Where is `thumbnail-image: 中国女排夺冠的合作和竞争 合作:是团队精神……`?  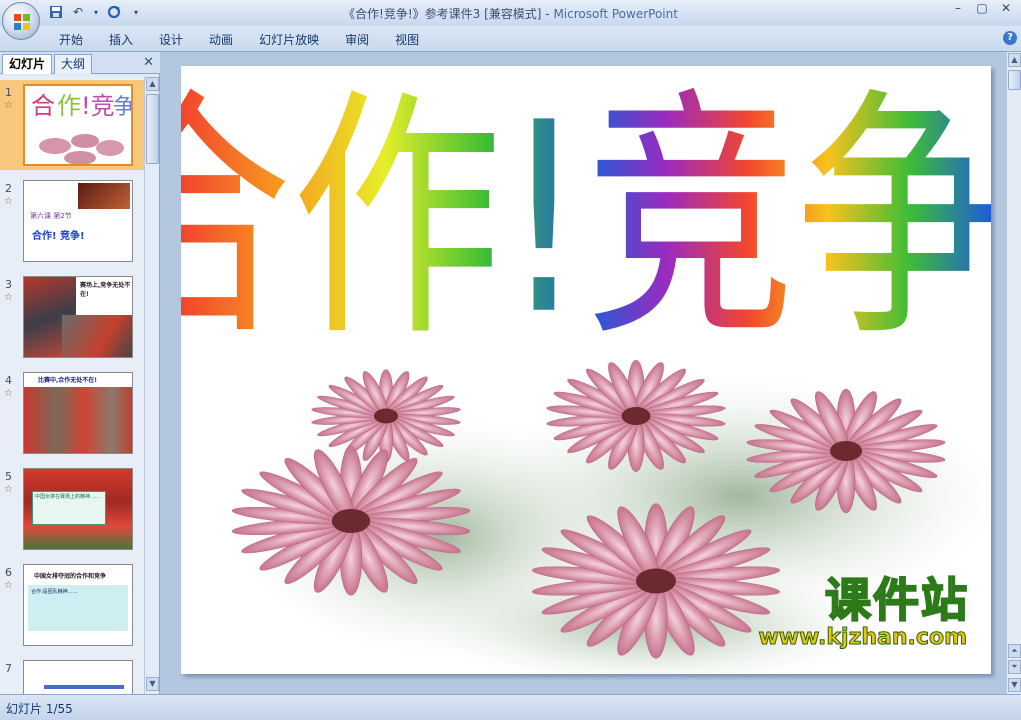 thumbnail-image: 中国女排夺冠的合作和竞争 合作:是团队精神…… is located at coordinates (78, 605).